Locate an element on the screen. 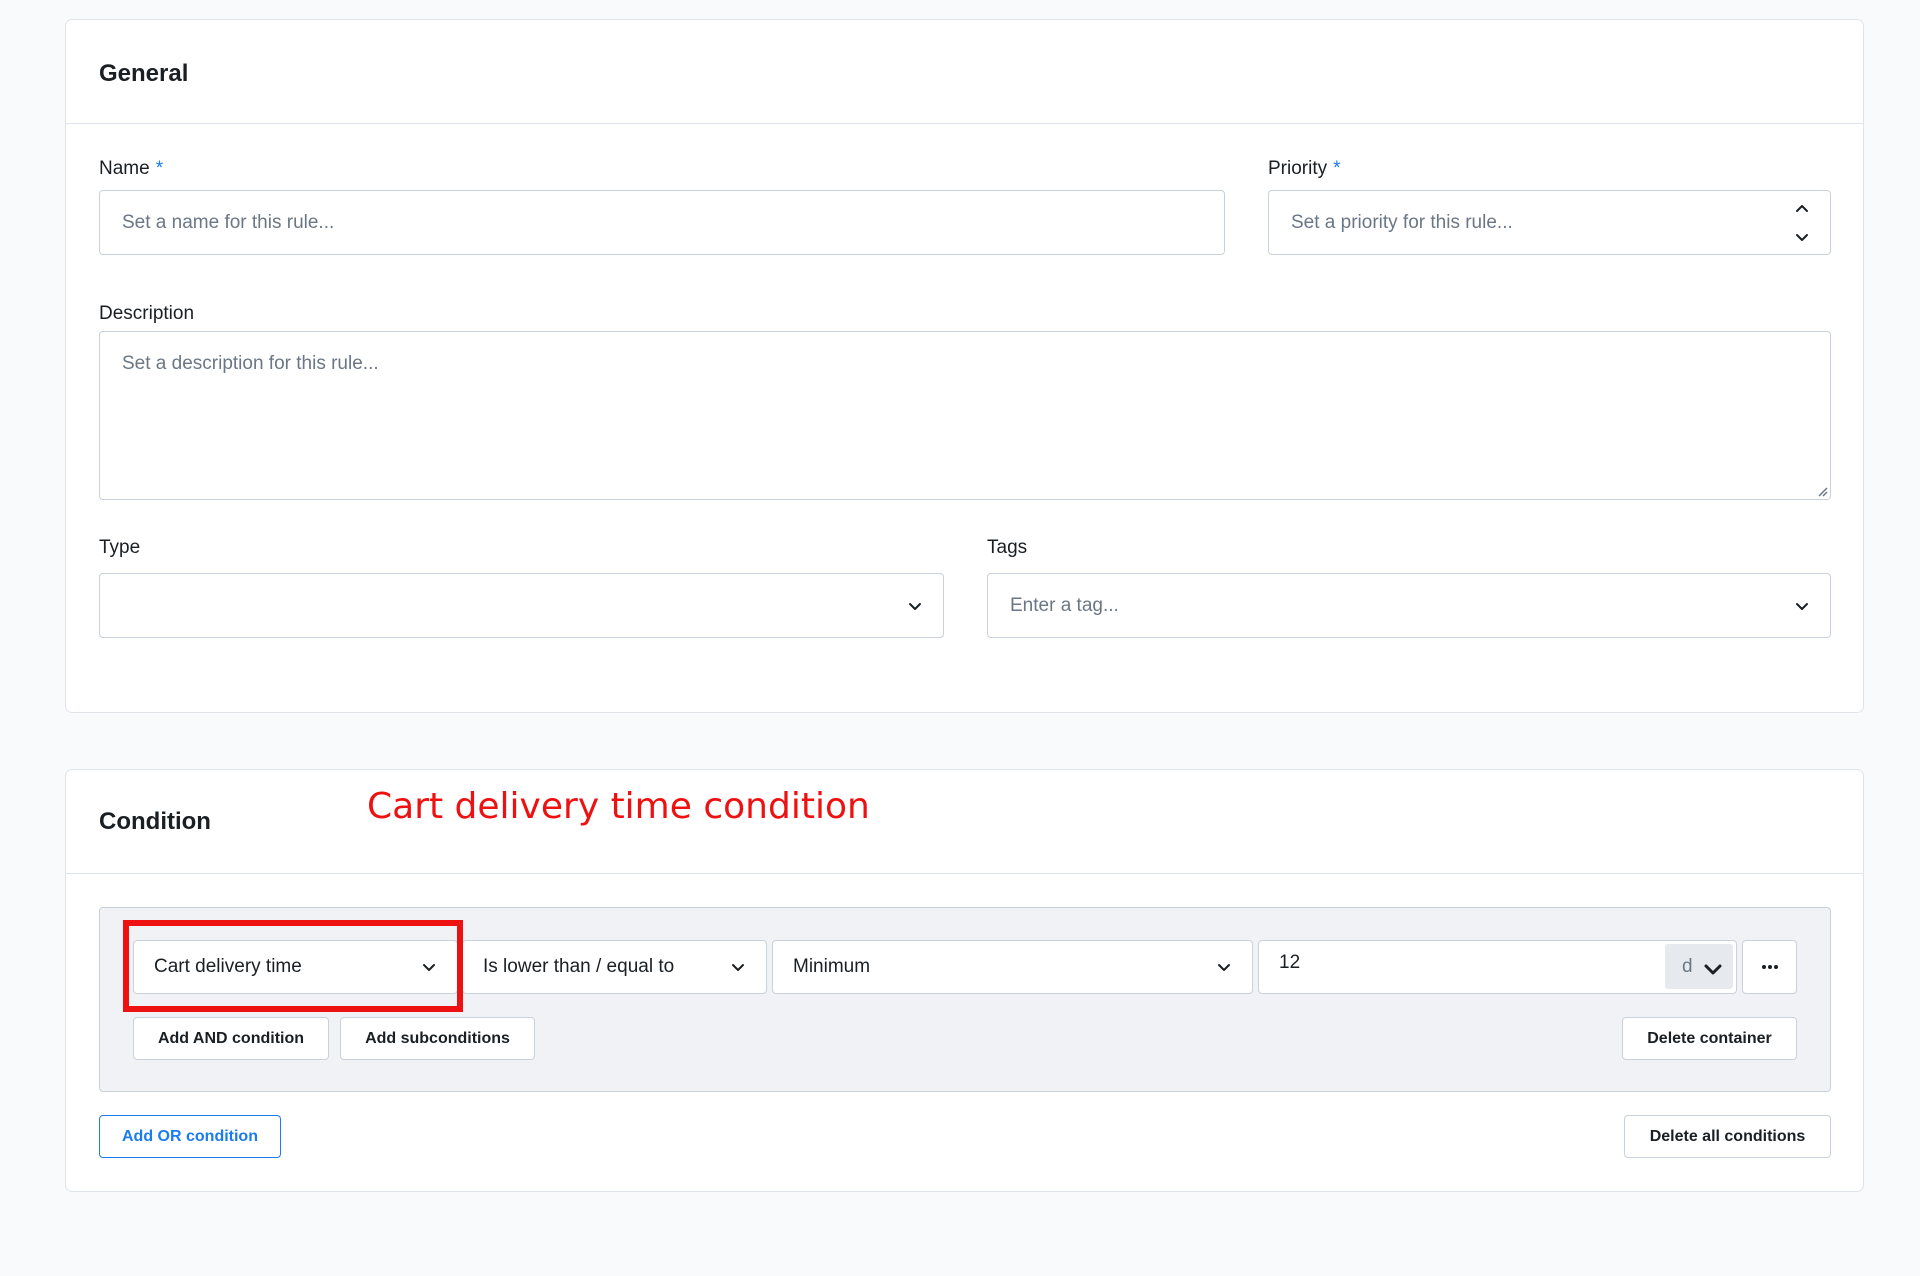 The height and width of the screenshot is (1276, 1920). aggregate-select-value: Minimum is located at coordinates (832, 966).